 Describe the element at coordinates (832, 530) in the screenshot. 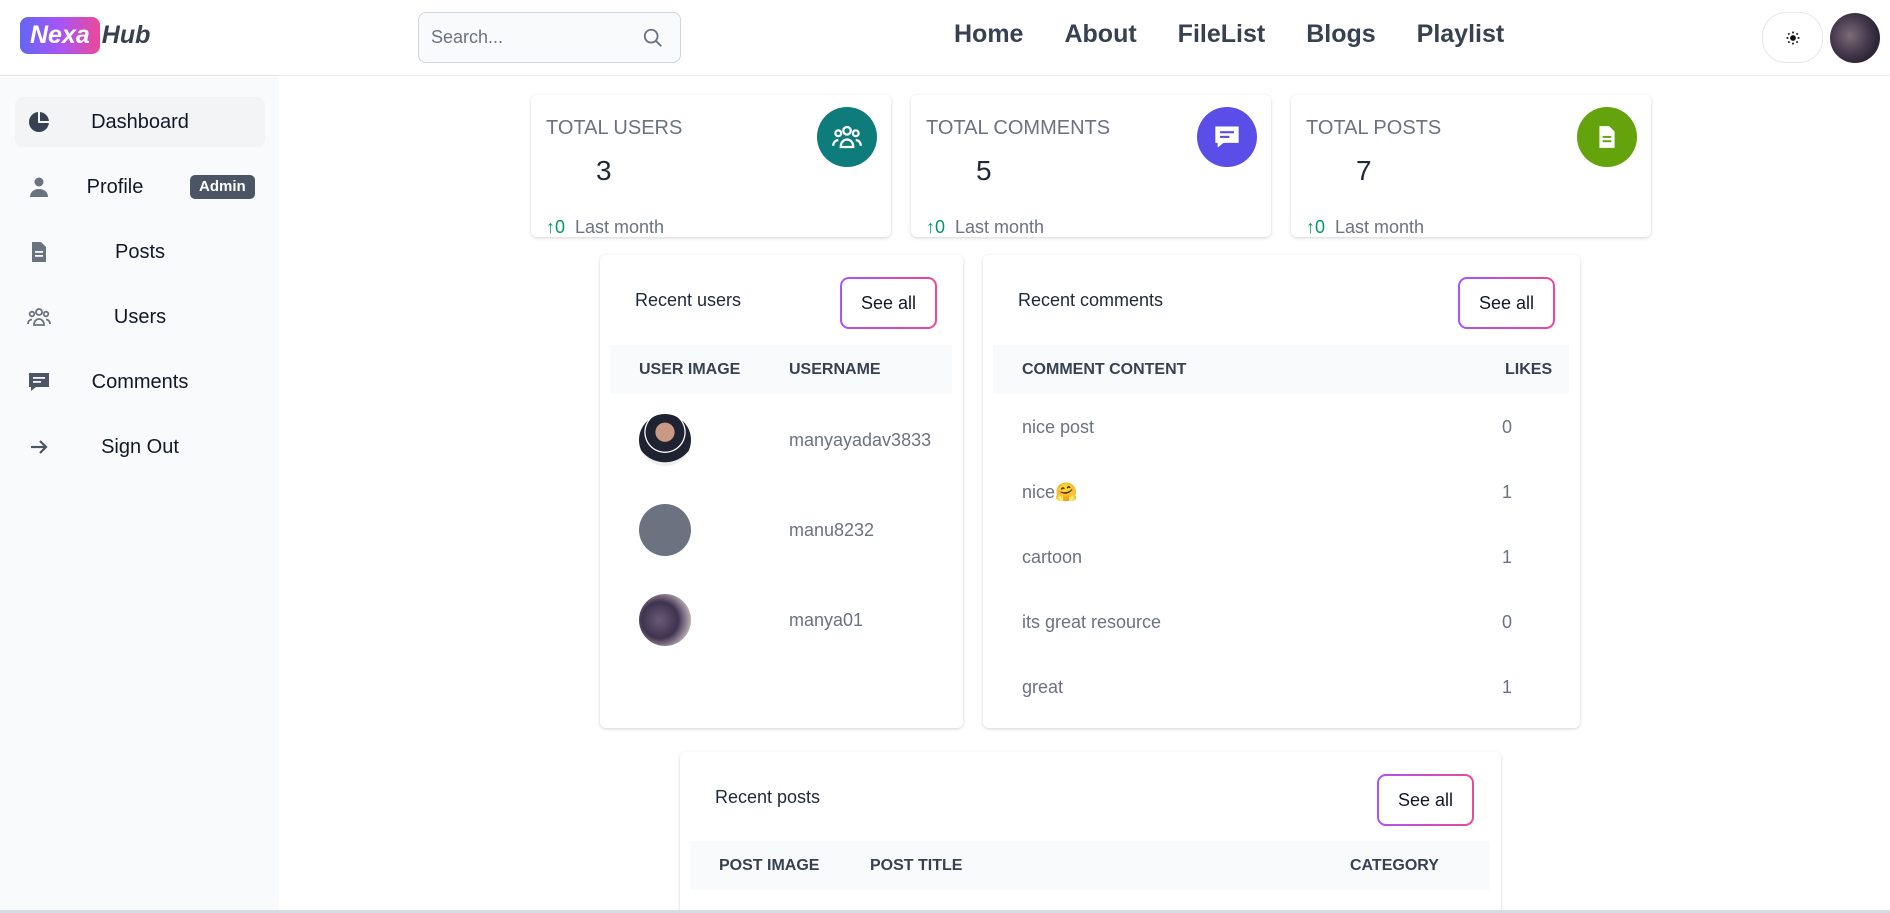

I see `username: manu8232` at that location.